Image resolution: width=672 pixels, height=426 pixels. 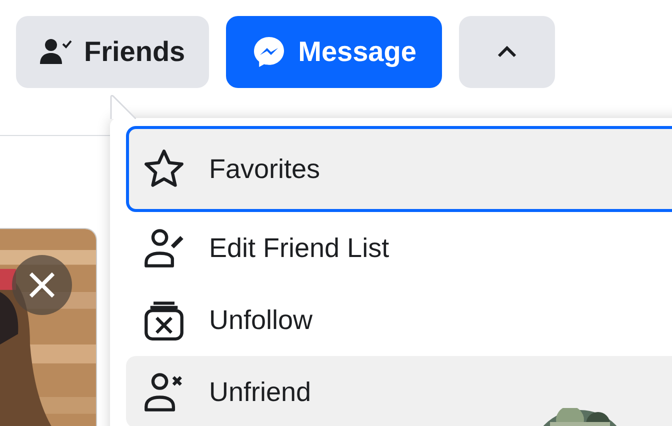 I want to click on menu-item: Edit Friend List, so click(x=399, y=248).